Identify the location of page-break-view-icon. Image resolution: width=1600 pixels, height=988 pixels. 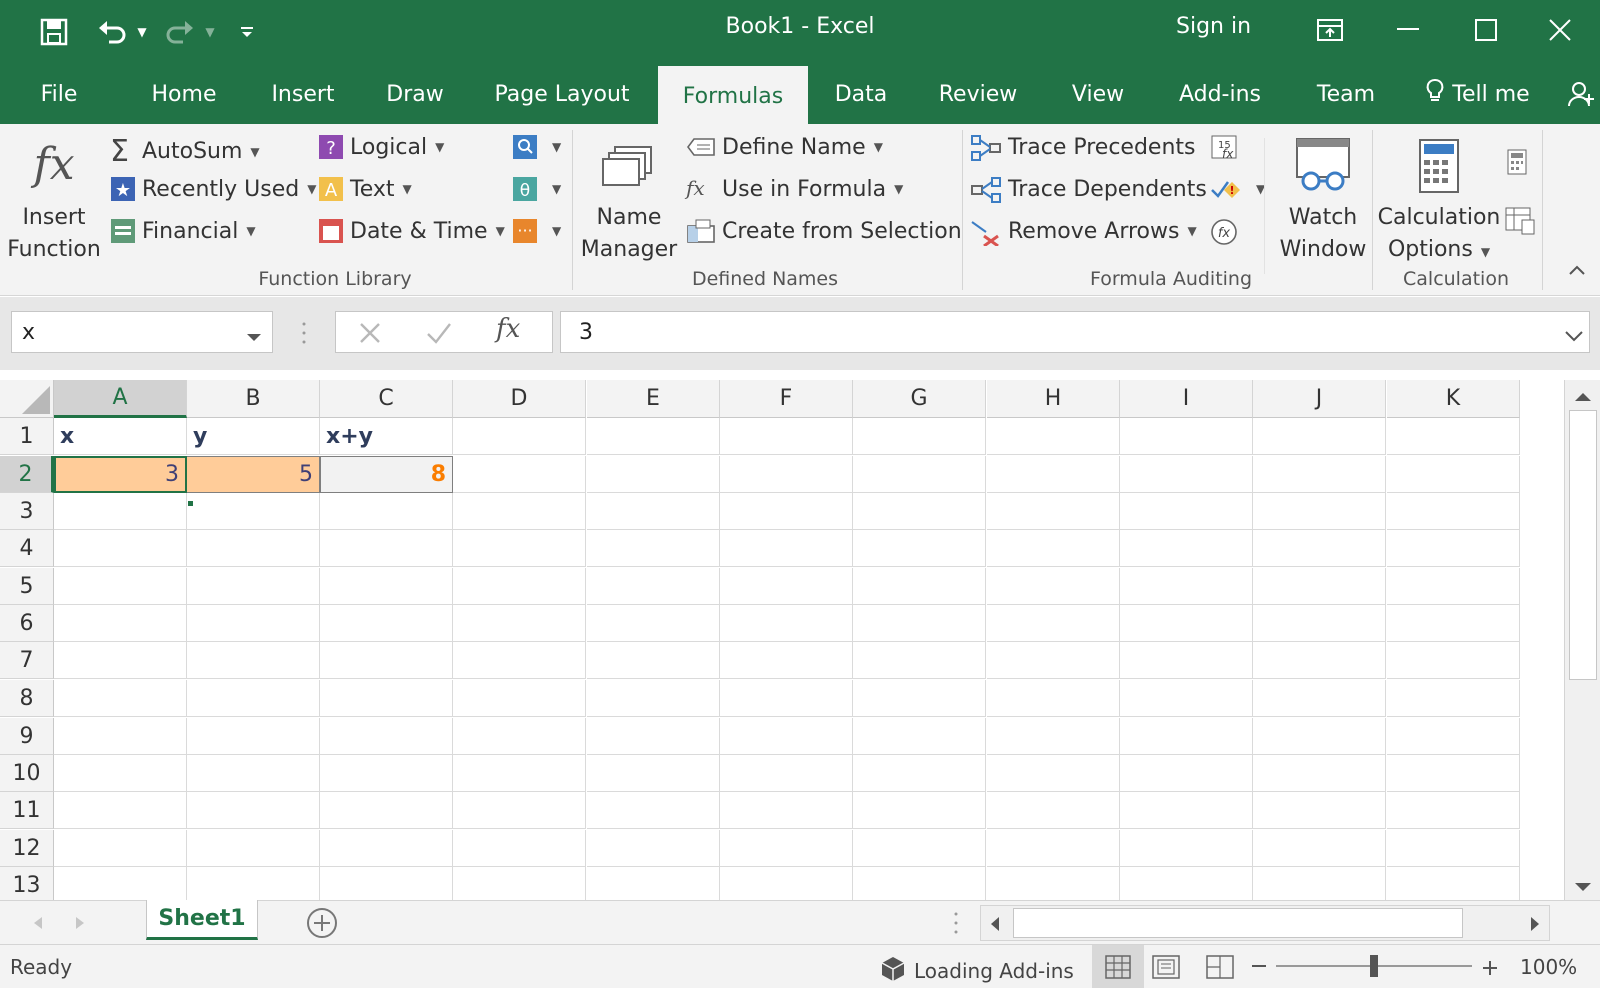
(1220, 969).